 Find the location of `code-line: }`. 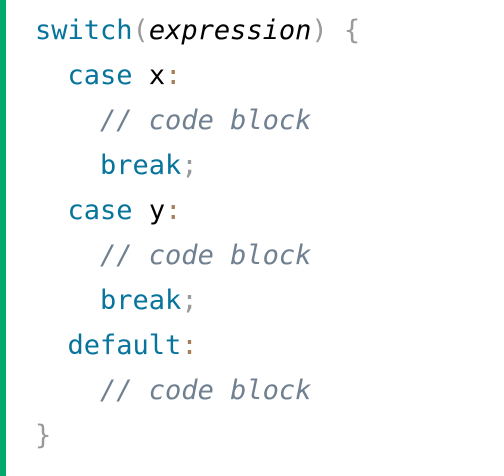

code-line: } is located at coordinates (197, 435).